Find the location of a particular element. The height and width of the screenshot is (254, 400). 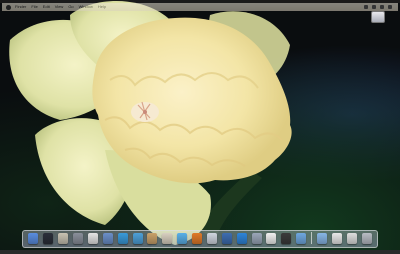

safari-icon is located at coordinates (122, 238).